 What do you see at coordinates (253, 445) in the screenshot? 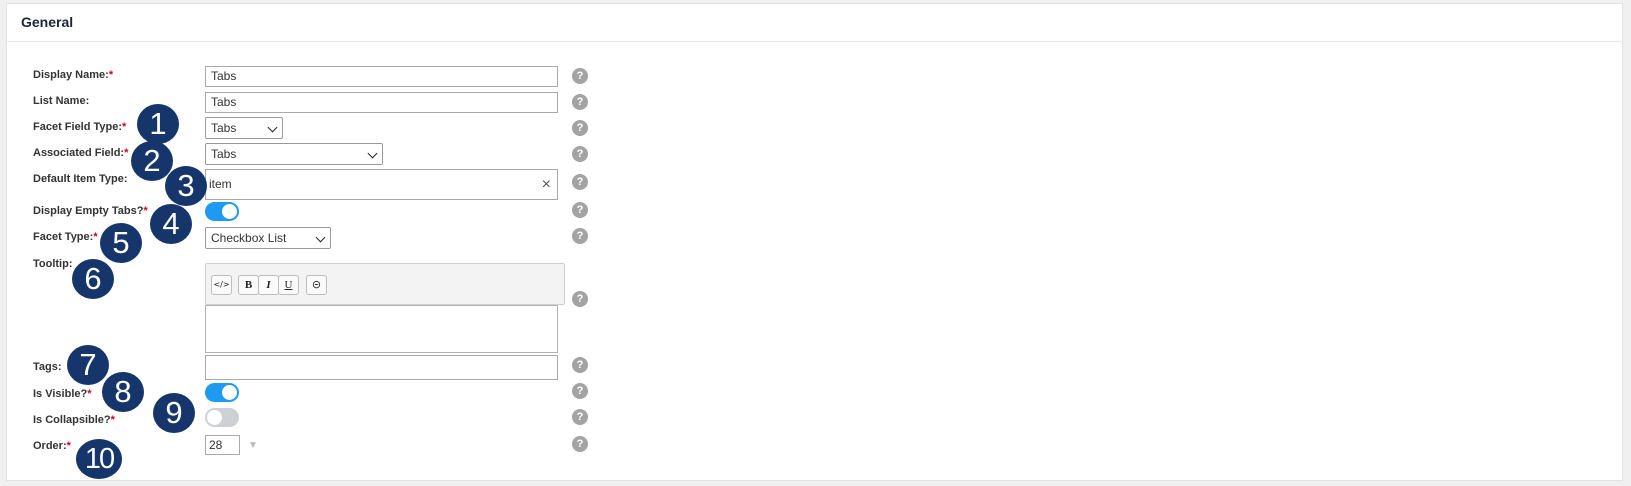
I see `pin-icon: ▼` at bounding box center [253, 445].